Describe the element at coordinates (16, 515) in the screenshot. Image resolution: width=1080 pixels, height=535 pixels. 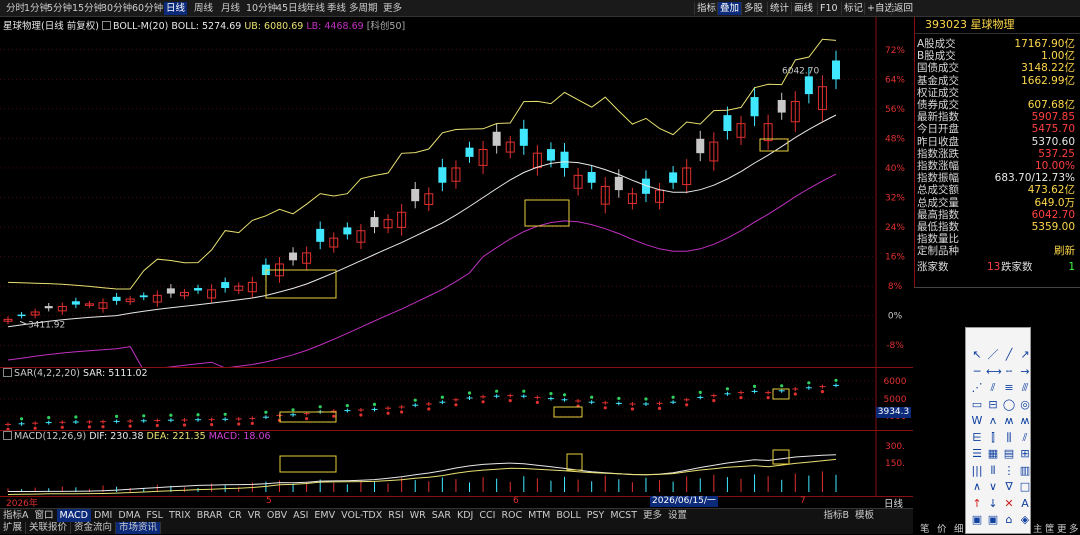
I see `indicator-tab: 指标A` at that location.